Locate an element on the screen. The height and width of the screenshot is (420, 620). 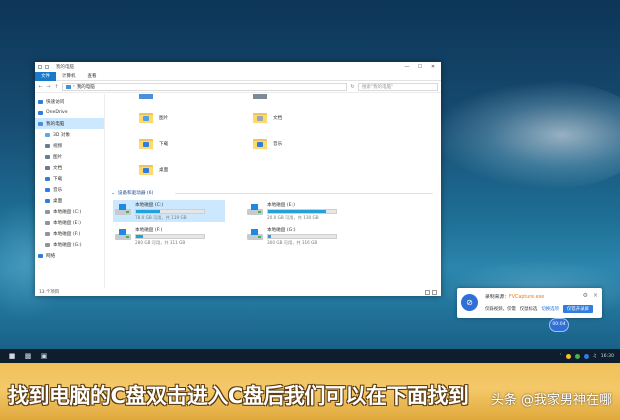
file-explorer-taskbar-icon: ▩ is located at coordinates (28, 356).